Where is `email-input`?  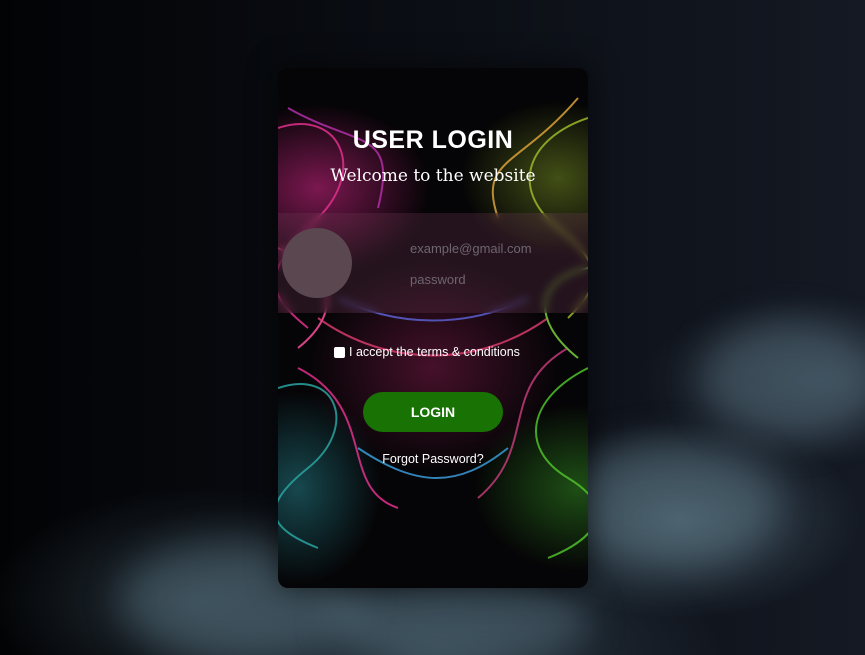
email-input is located at coordinates (485, 248).